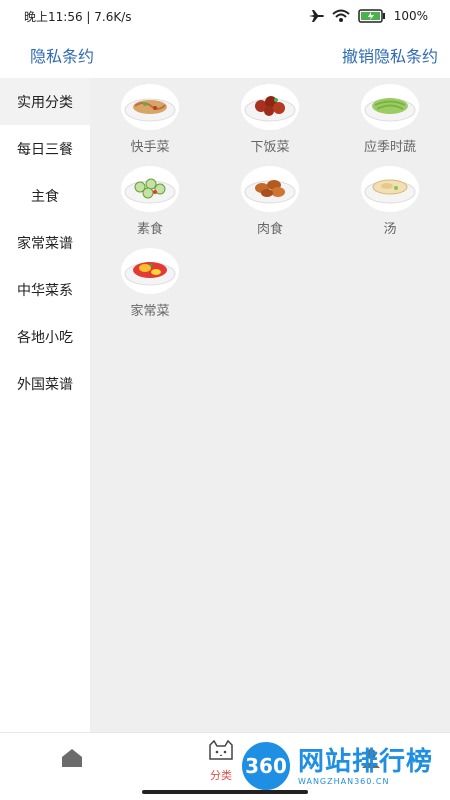 This screenshot has width=450, height=800. Describe the element at coordinates (45, 383) in the screenshot. I see `sidebar-item-foreign-recipes: 外国菜谱` at that location.